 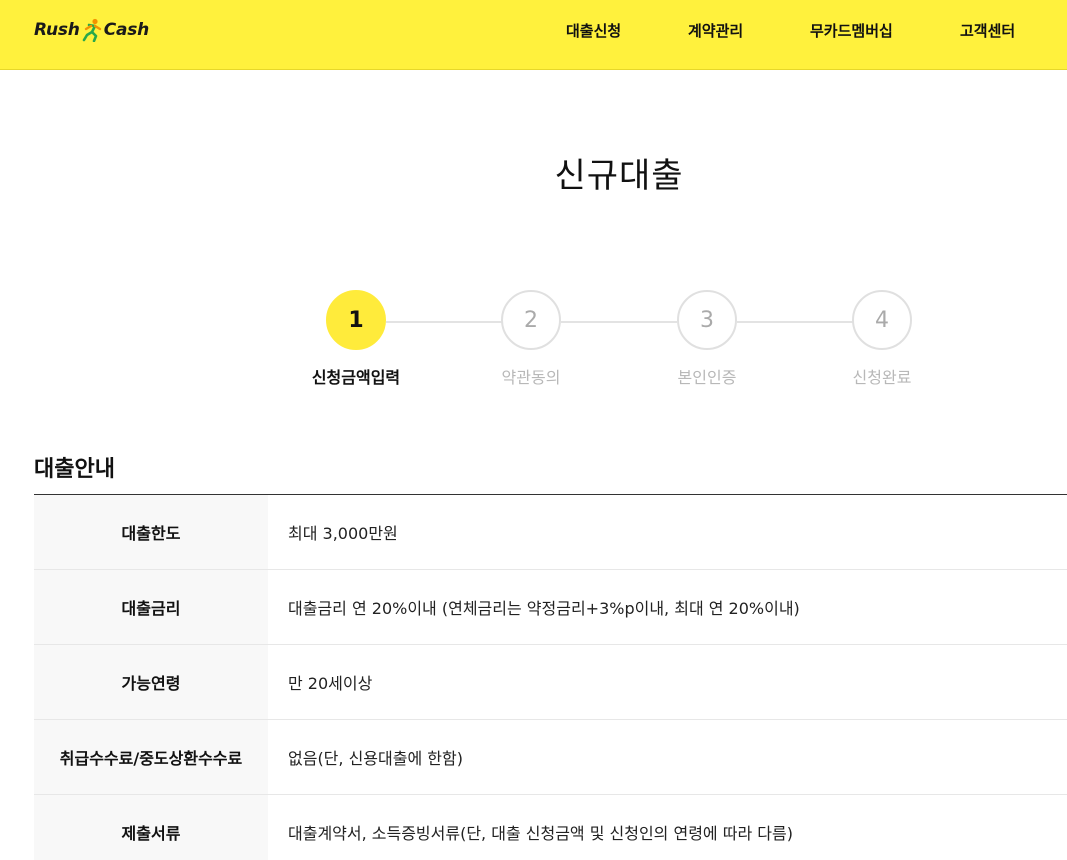 I want to click on nav-contract-manage: 계약관리, so click(x=715, y=30).